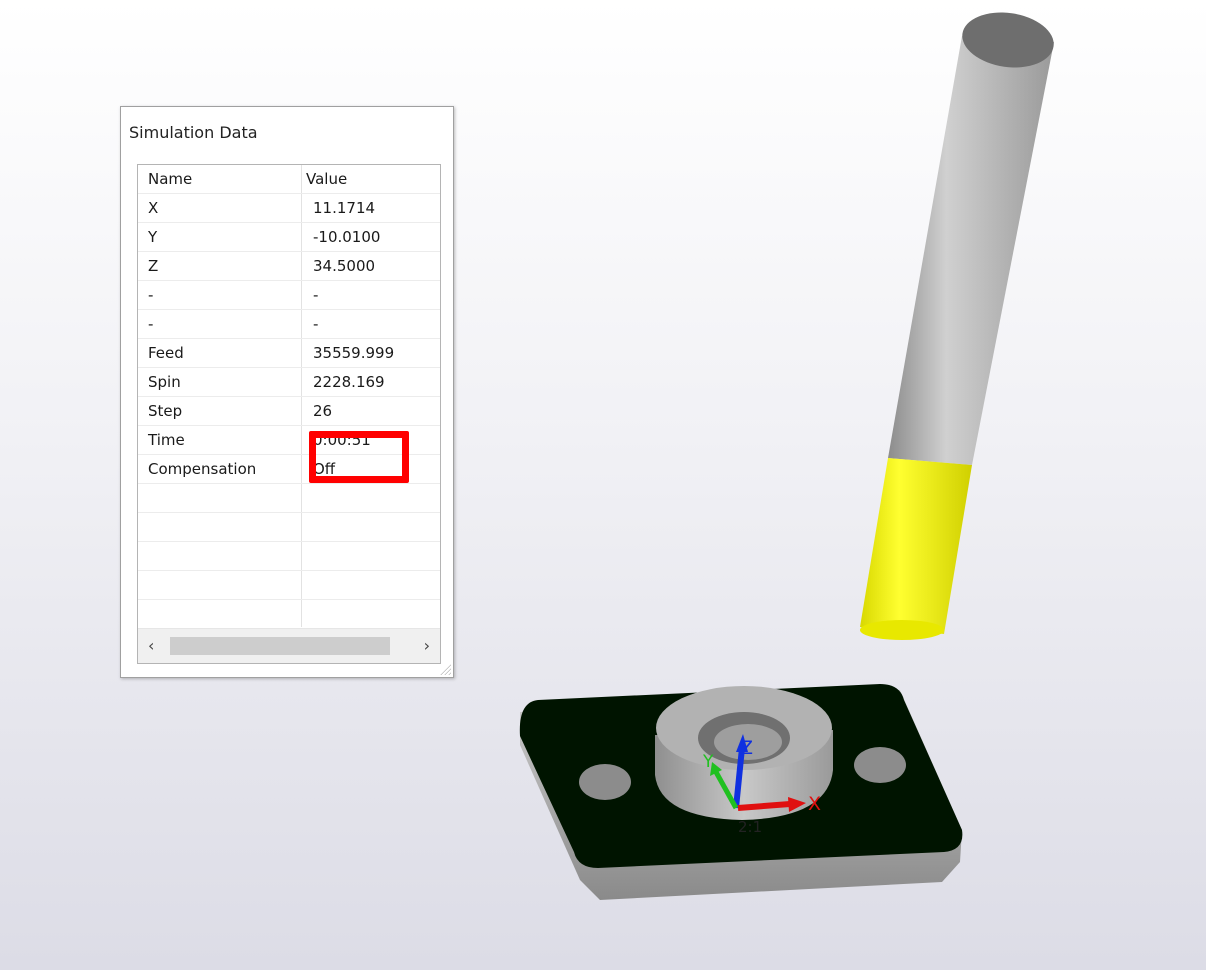  I want to click on horizontal-scrollbar: ‹ ›, so click(289, 645).